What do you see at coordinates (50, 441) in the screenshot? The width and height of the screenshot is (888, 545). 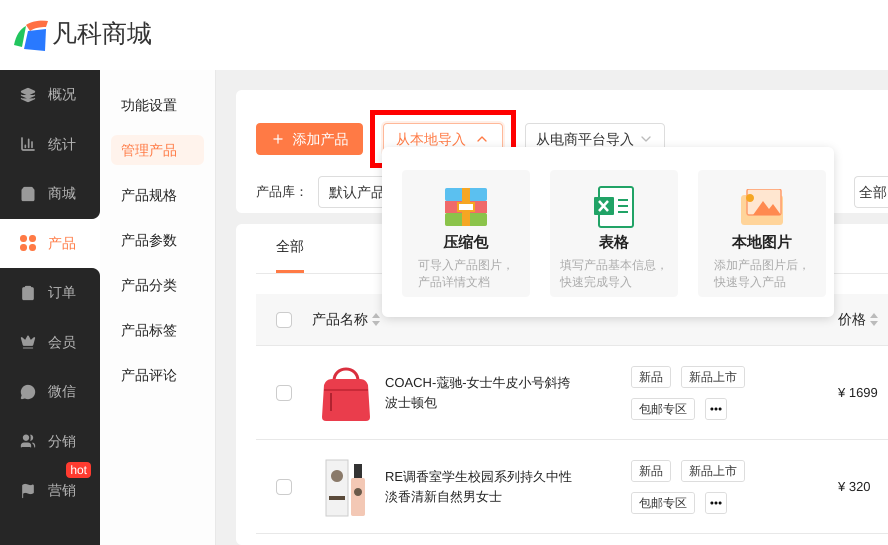 I see `nav-item: 分销` at bounding box center [50, 441].